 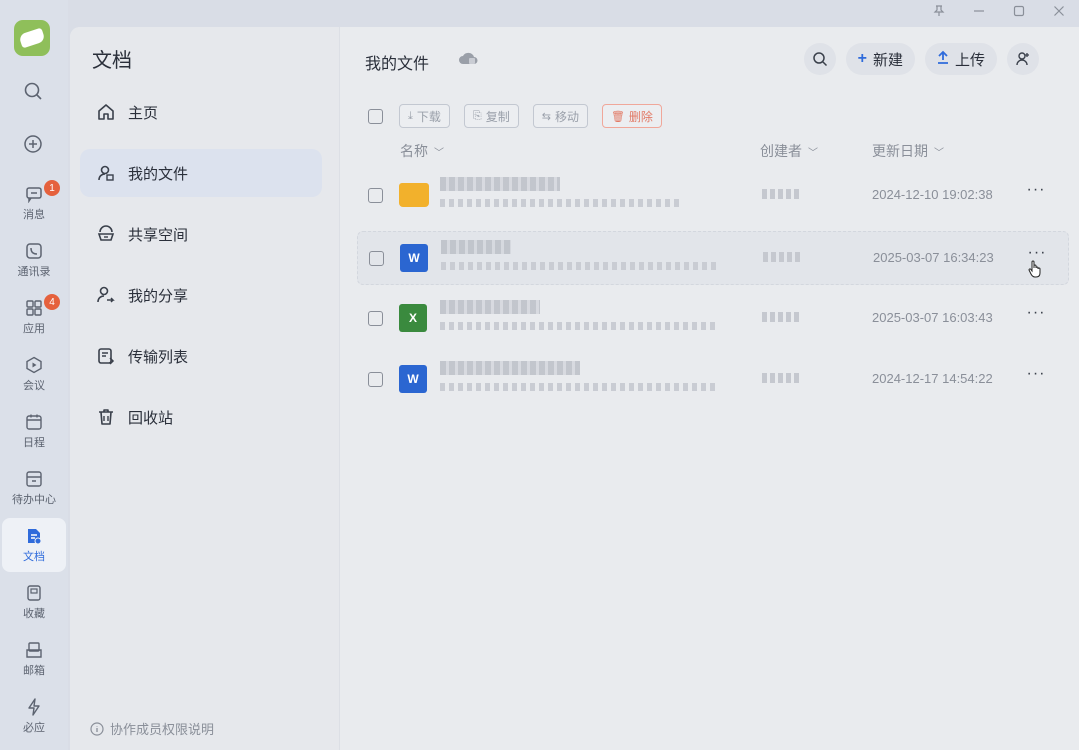 I want to click on upload-icon, so click(x=943, y=59).